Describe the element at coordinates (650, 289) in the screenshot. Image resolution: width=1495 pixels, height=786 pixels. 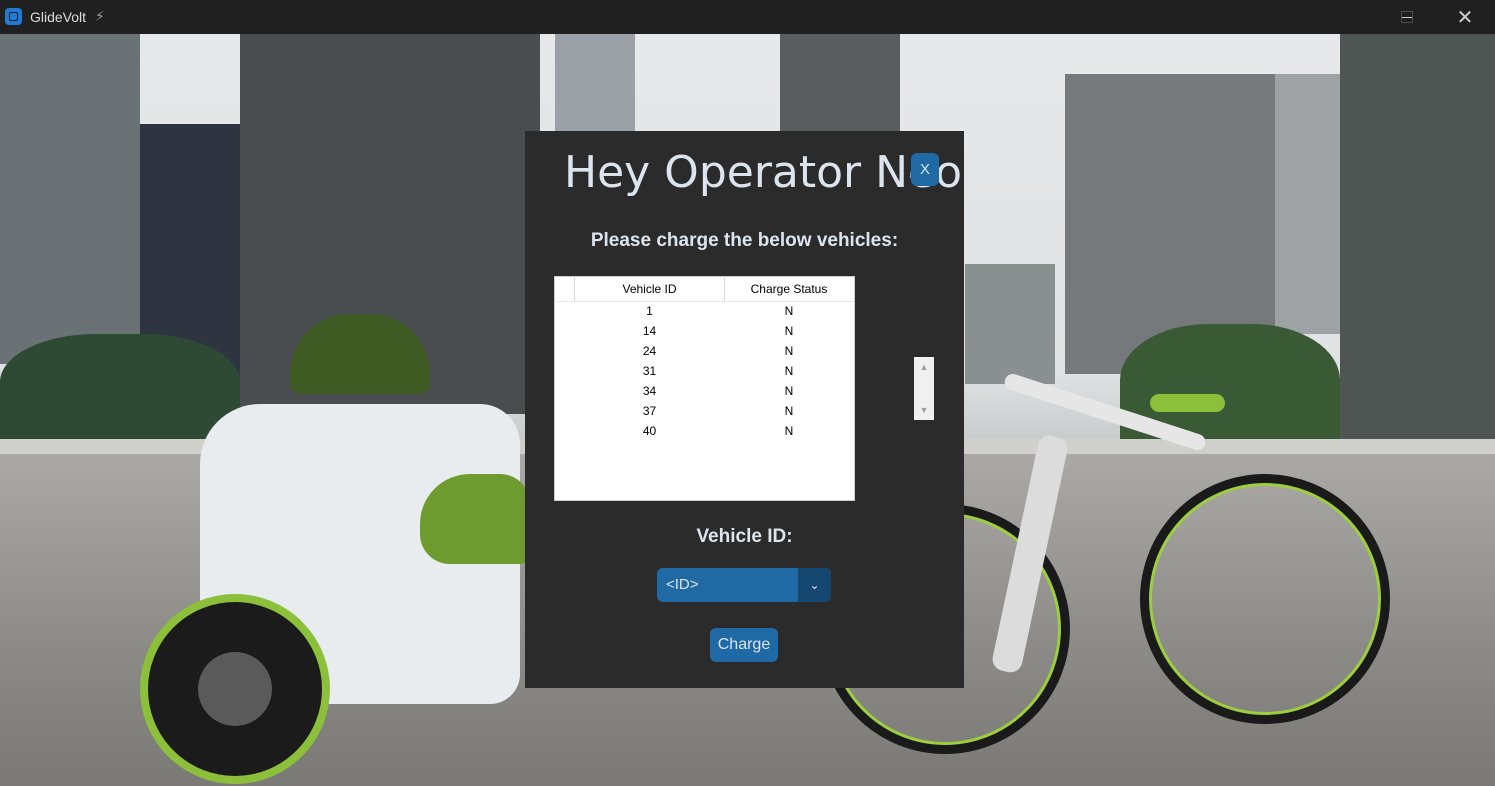
I see `column-header-vehicle-id: Vehicle ID` at that location.